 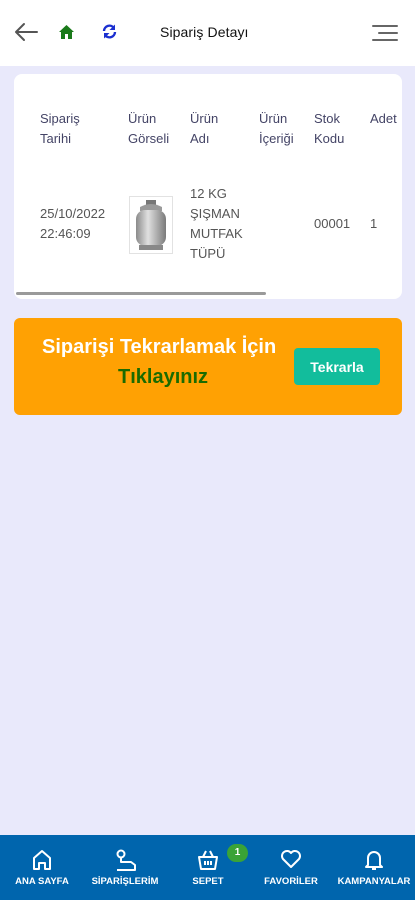 I want to click on bell-icon, so click(x=374, y=860).